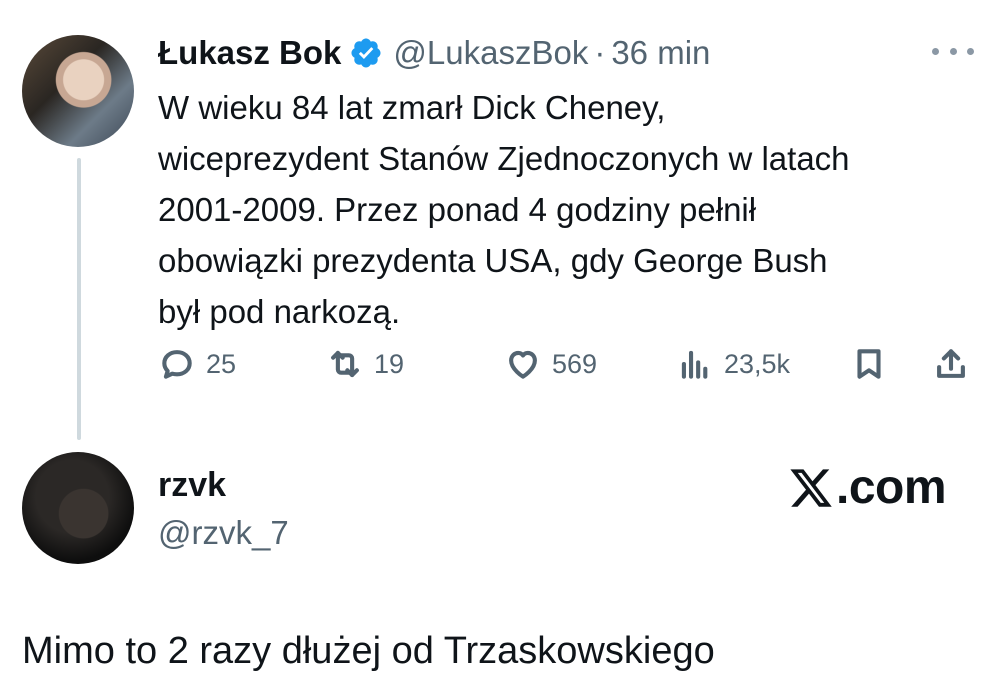  What do you see at coordinates (365, 364) in the screenshot?
I see `repost-button: 19` at bounding box center [365, 364].